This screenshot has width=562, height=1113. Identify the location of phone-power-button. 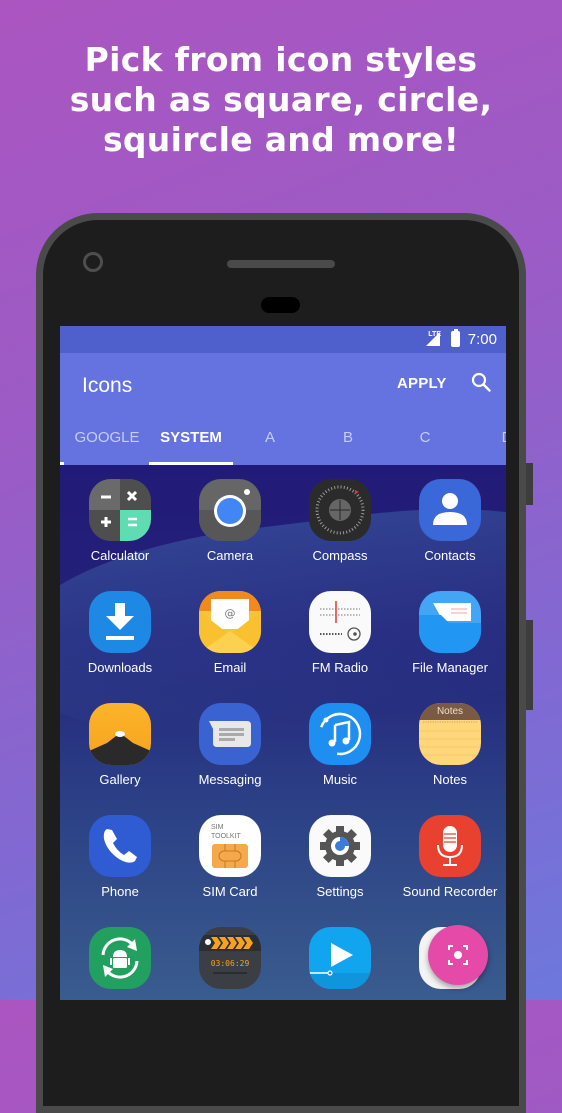
(529, 484).